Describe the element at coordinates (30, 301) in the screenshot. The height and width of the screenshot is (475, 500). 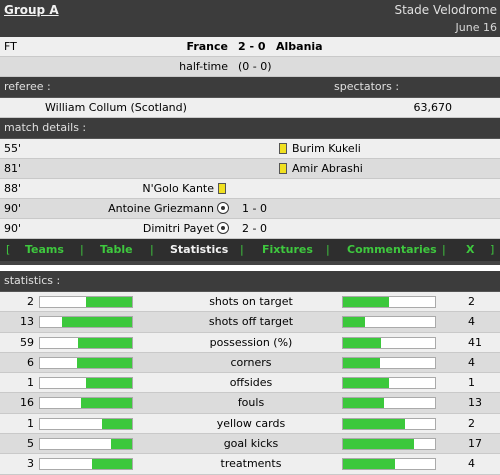
I see `home-stat-value: 2` at that location.